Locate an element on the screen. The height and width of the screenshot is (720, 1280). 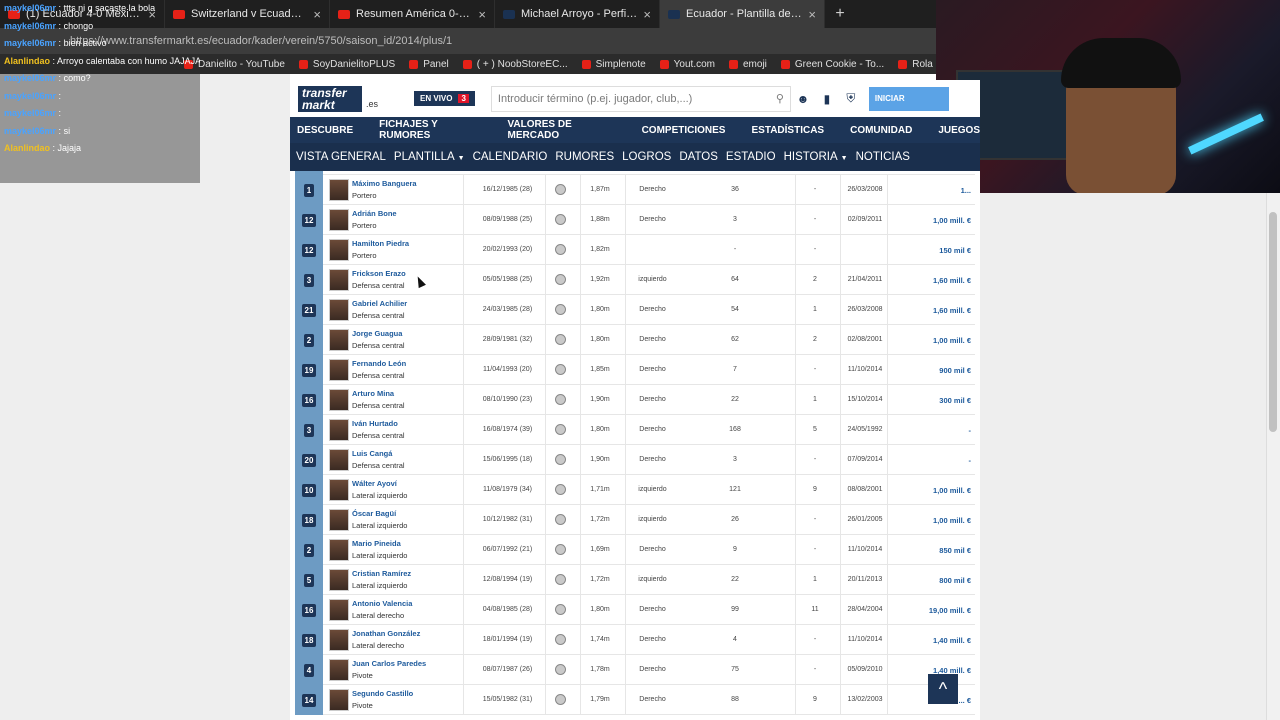
player-name-link: Antonio Valencia is located at coordinates (382, 603).